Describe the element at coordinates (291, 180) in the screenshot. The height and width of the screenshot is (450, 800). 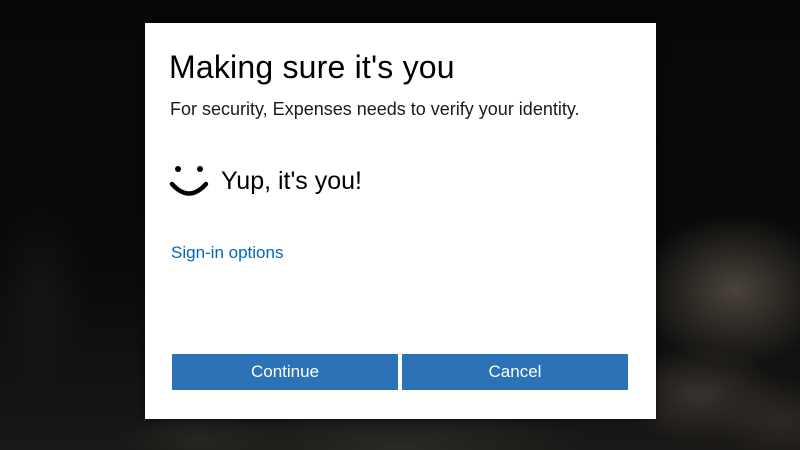
I see `status-text: Yup, it's you!` at that location.